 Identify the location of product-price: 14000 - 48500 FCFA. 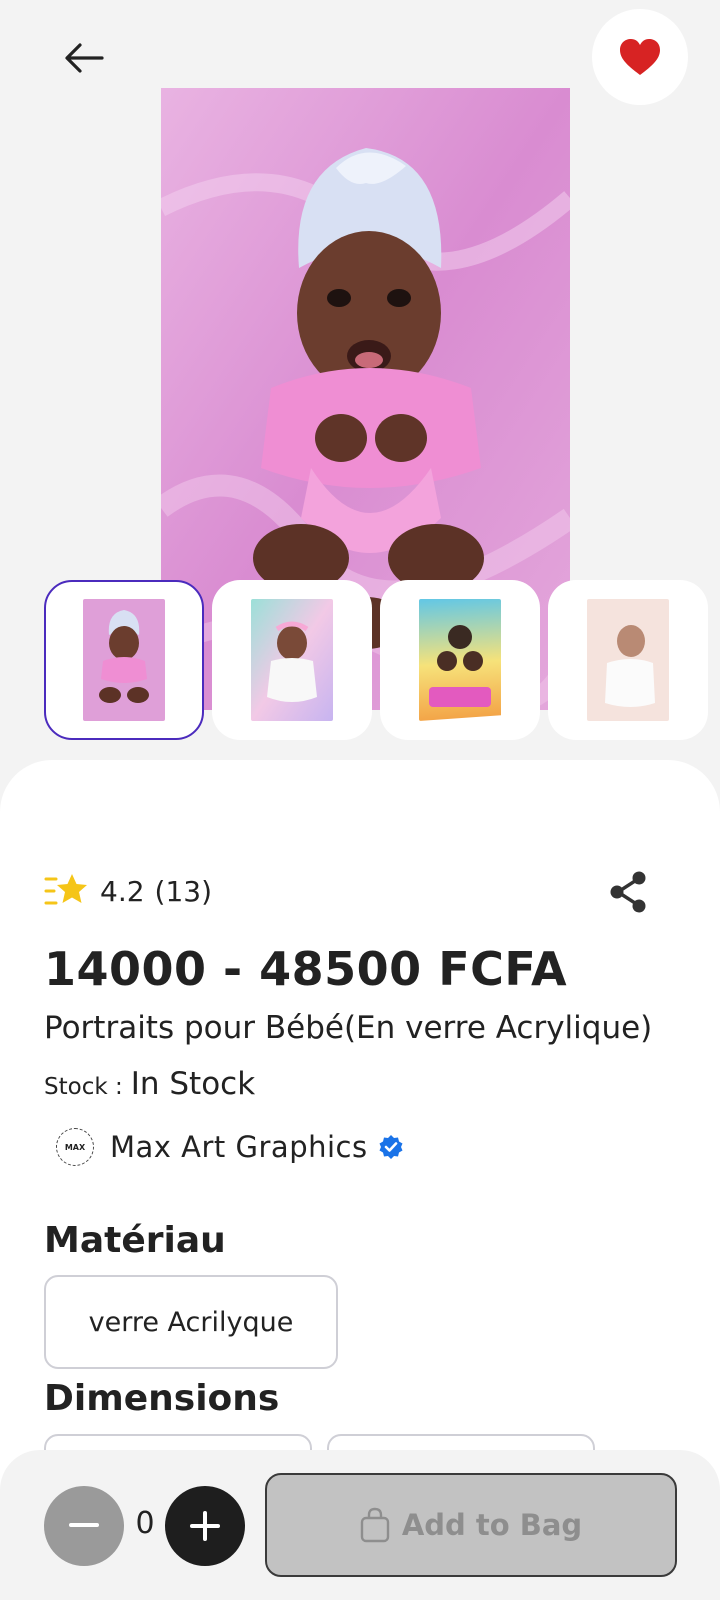
(306, 969).